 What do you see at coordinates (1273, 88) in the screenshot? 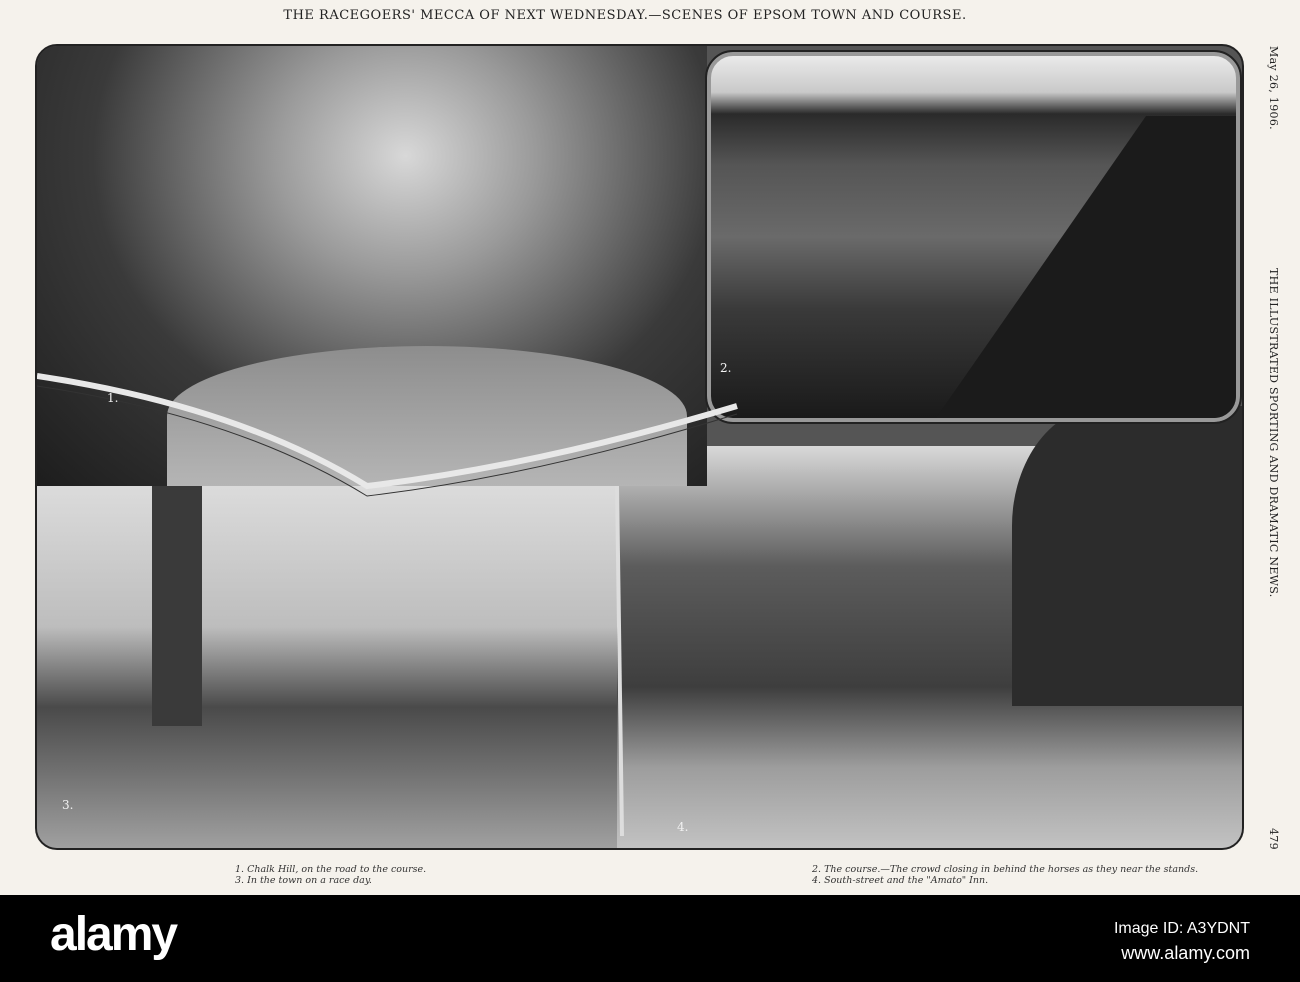
I see `issue-date: May 26, 1906.` at bounding box center [1273, 88].